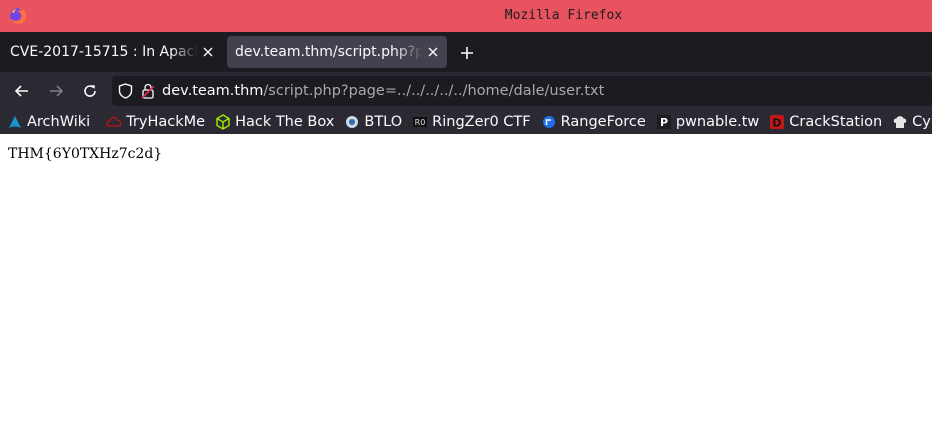 The height and width of the screenshot is (431, 932). I want to click on pwnable-icon: P, so click(664, 122).